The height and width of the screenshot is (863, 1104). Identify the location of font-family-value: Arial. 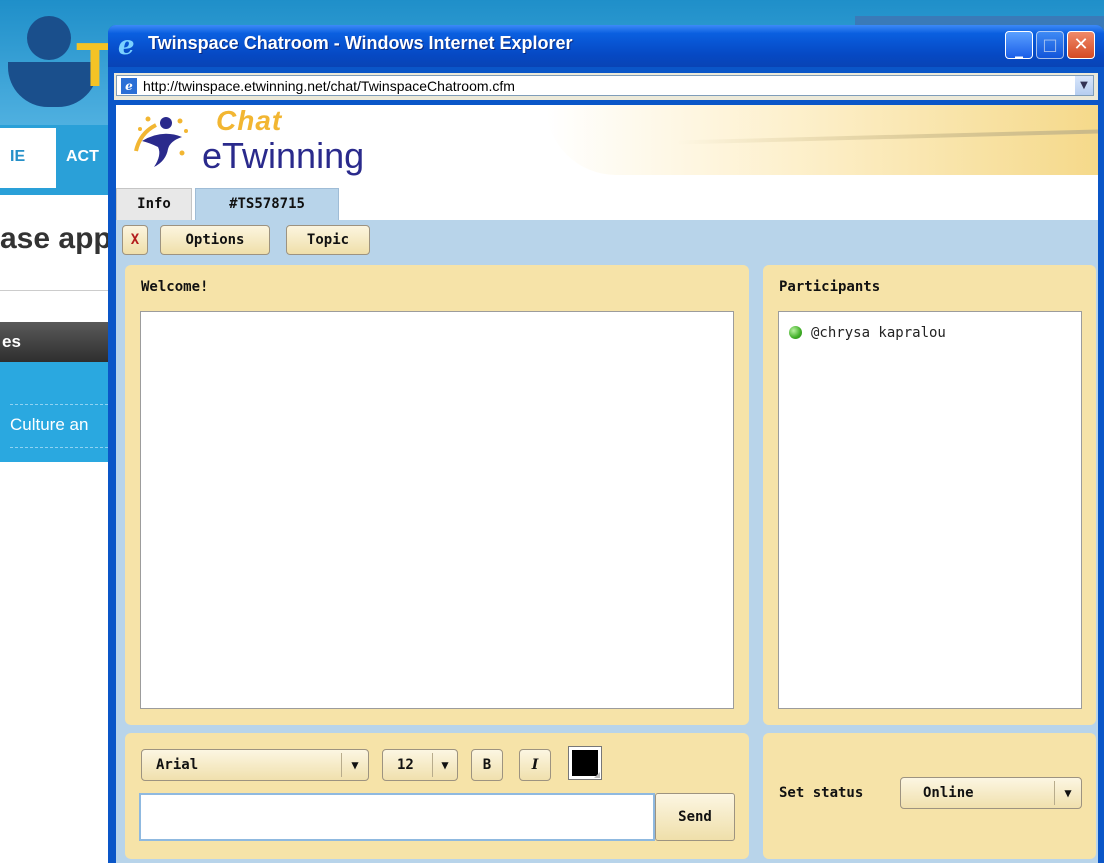
(177, 765).